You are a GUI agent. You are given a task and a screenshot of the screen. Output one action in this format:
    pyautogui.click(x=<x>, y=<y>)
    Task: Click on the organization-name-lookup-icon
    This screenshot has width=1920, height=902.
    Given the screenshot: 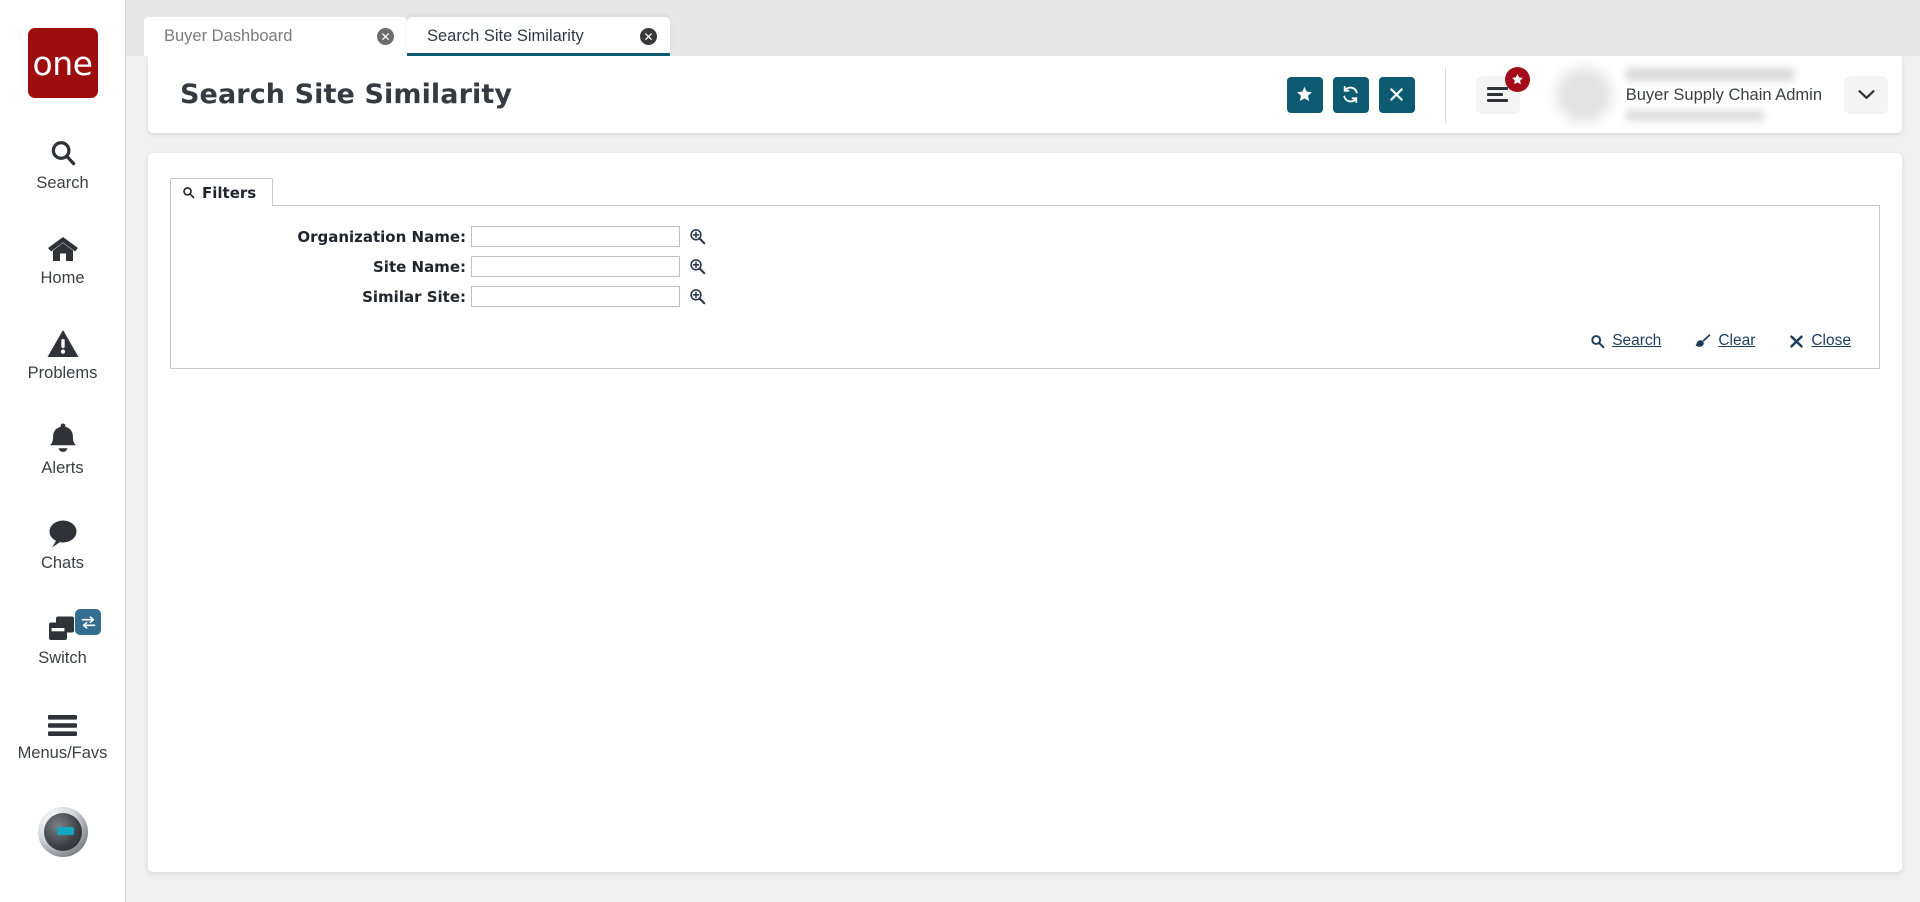 What is the action you would take?
    pyautogui.click(x=697, y=236)
    